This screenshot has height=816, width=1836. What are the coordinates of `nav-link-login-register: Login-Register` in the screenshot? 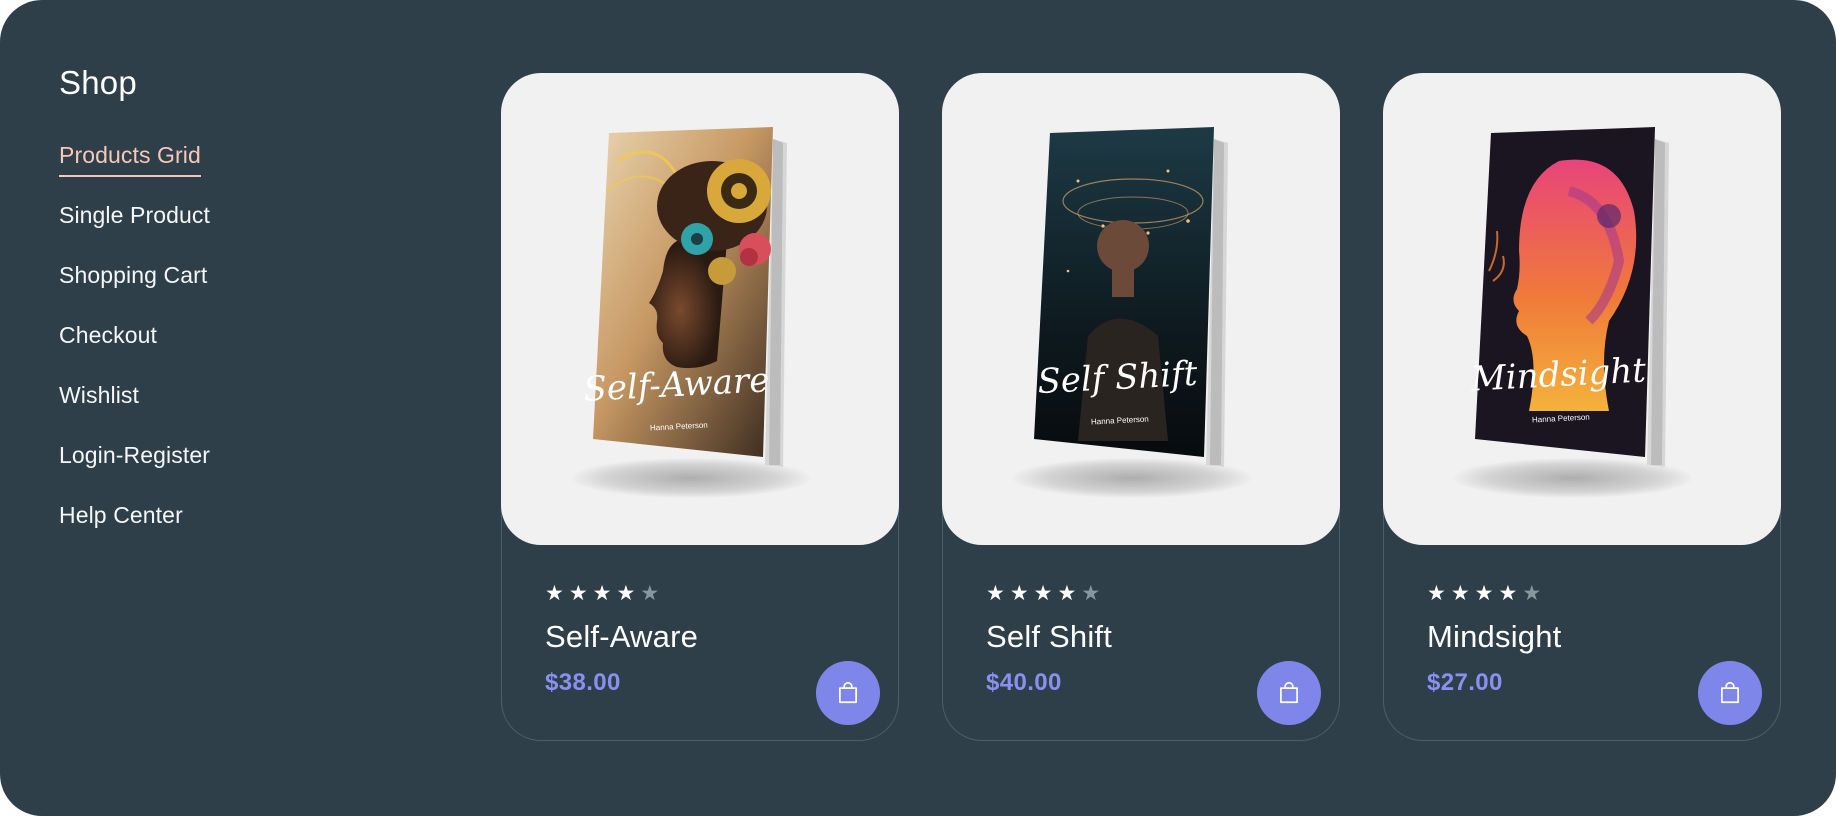 It's located at (134, 458).